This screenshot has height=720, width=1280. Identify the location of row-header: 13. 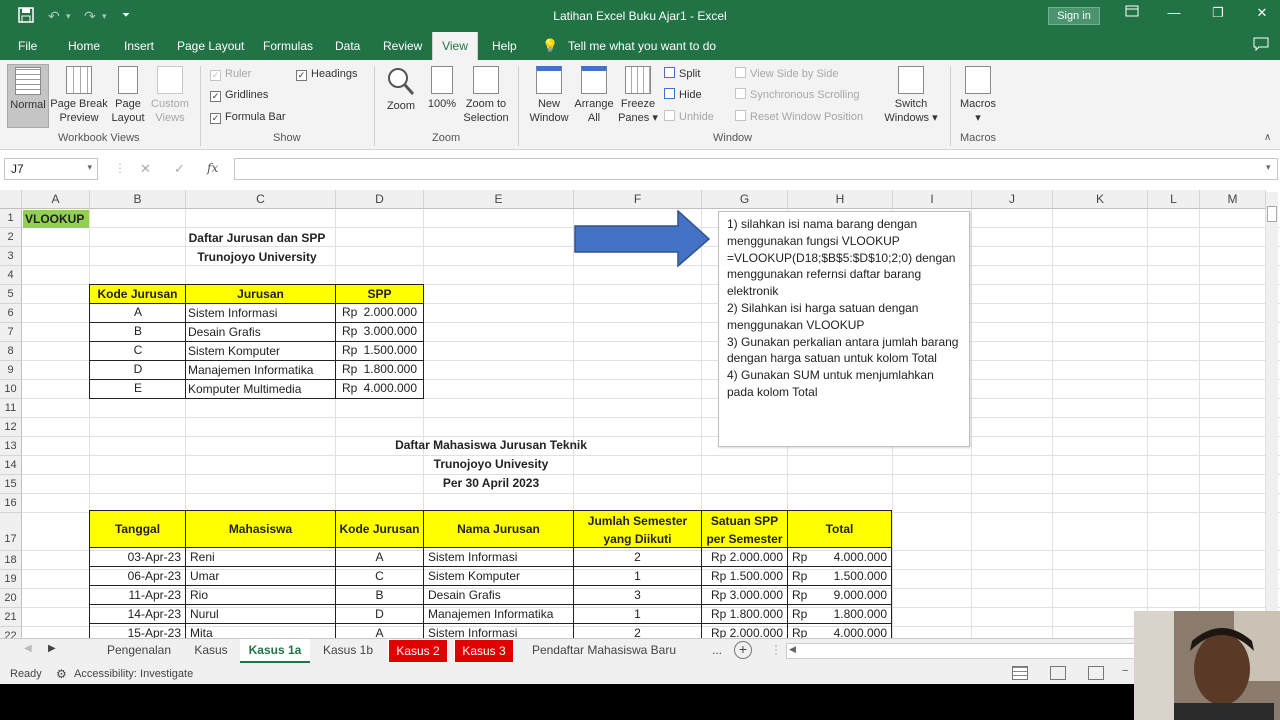
(11, 446).